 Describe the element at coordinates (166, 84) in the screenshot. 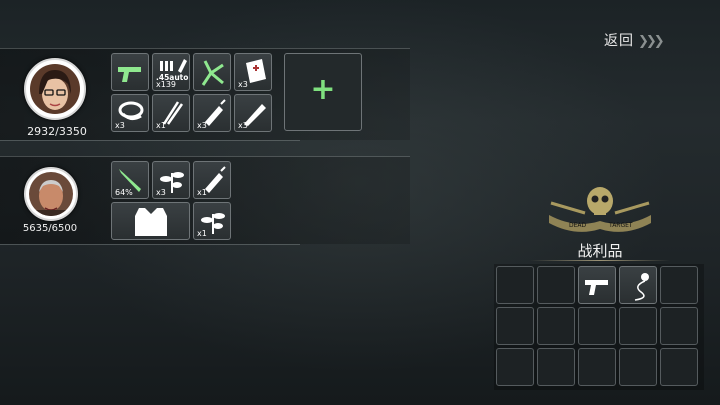

I see `item-count: x139` at that location.